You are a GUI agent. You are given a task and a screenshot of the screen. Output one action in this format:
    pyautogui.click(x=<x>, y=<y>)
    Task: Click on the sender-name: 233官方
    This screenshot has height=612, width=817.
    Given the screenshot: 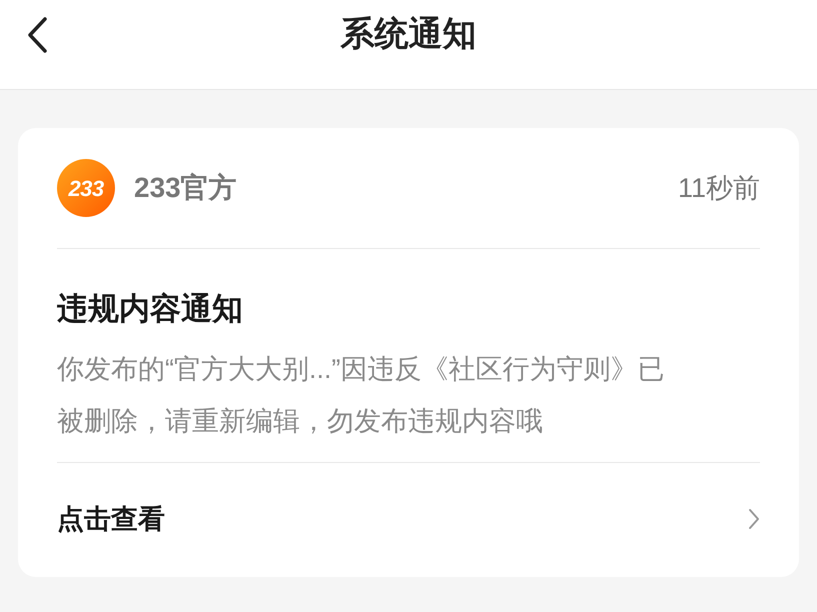 What is the action you would take?
    pyautogui.click(x=185, y=188)
    